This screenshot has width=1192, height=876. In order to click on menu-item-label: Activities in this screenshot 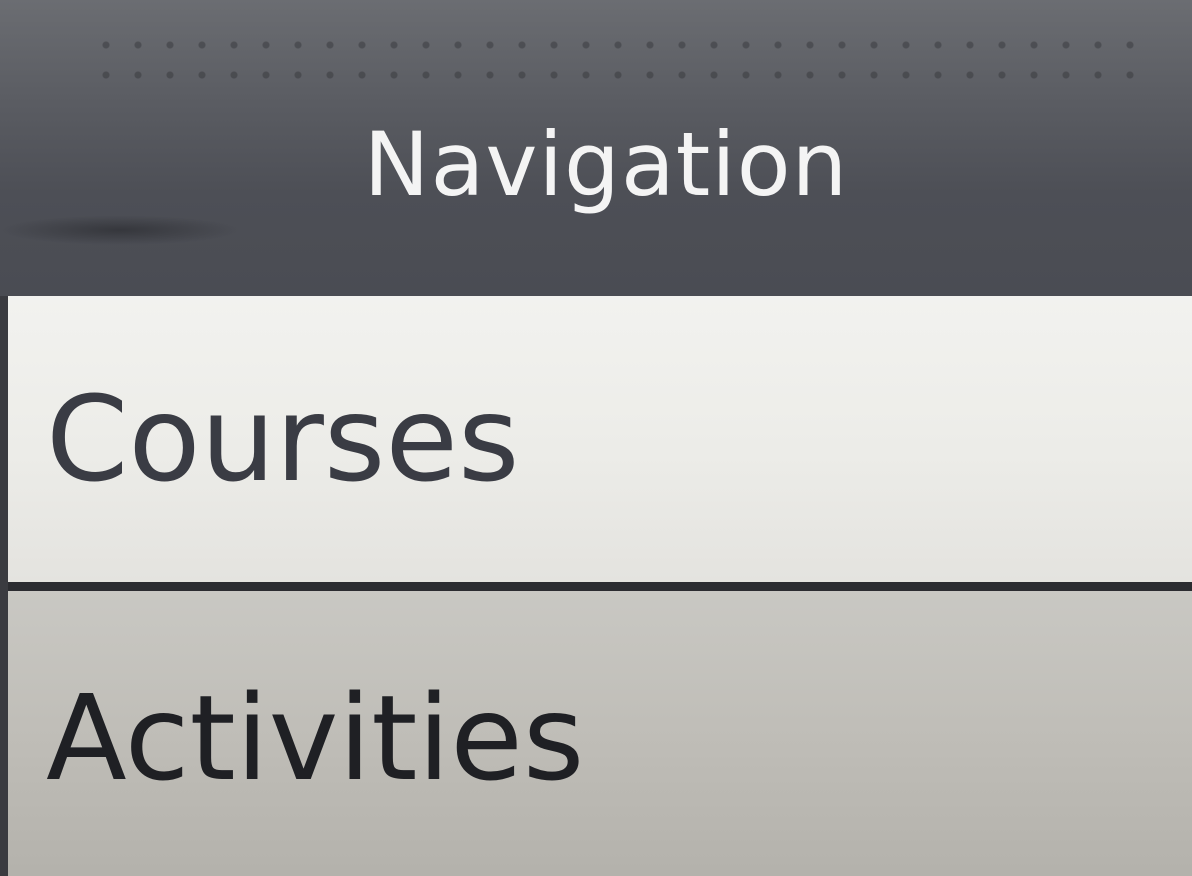, I will do `click(315, 738)`.